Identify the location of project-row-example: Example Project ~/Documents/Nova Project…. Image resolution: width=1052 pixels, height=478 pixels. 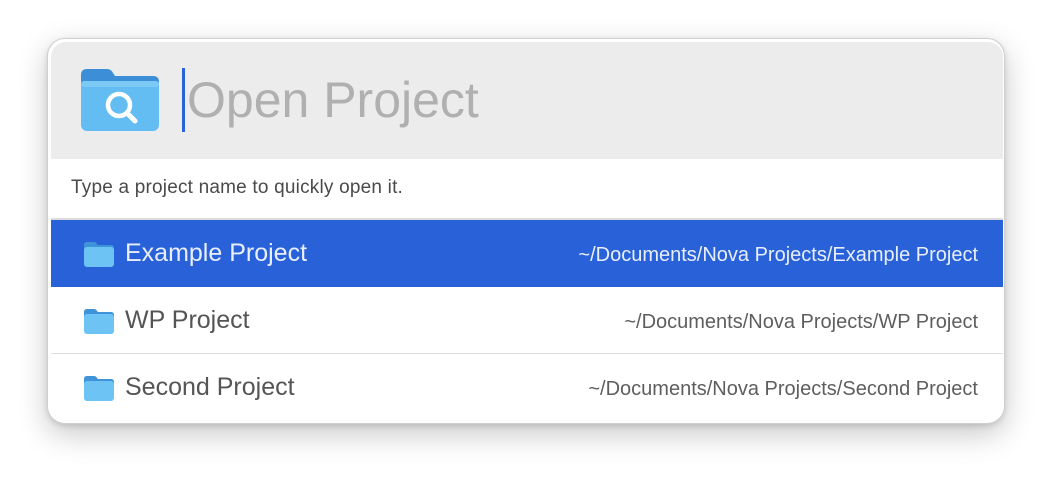
(527, 253).